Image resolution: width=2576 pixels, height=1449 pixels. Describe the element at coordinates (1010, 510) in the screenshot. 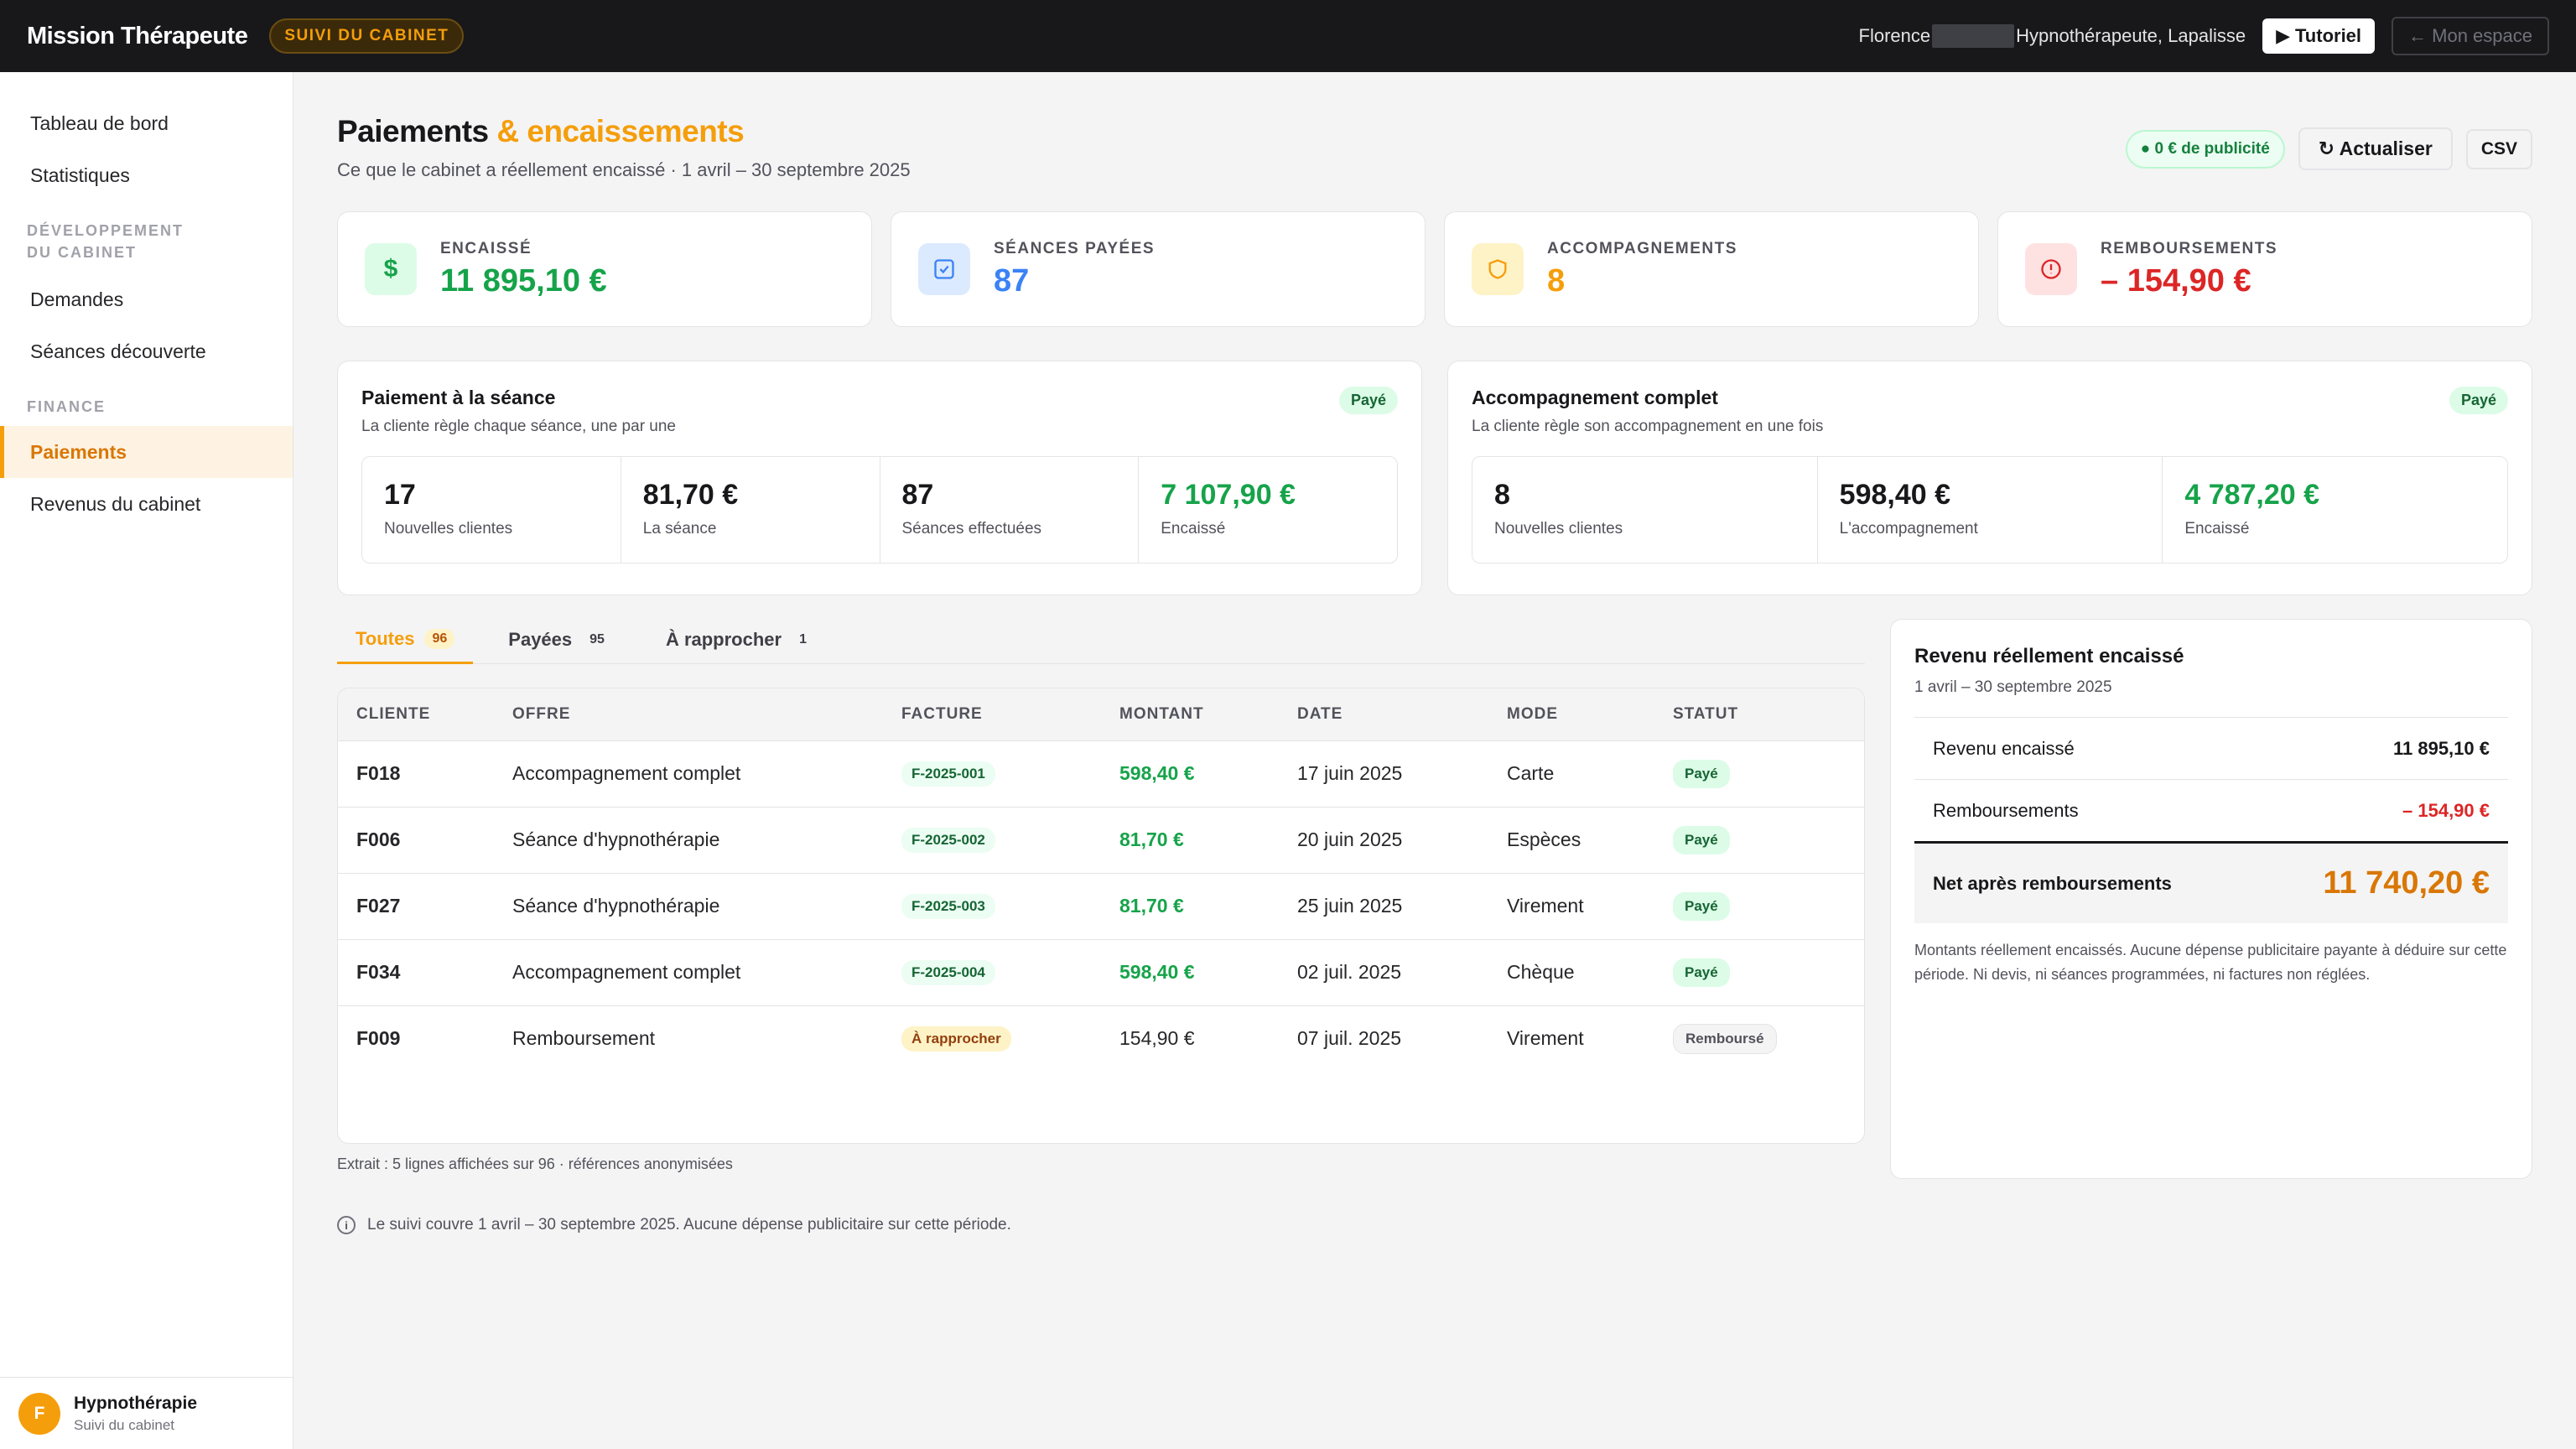

I see `stat-cell: 87 Séances effectuées` at that location.